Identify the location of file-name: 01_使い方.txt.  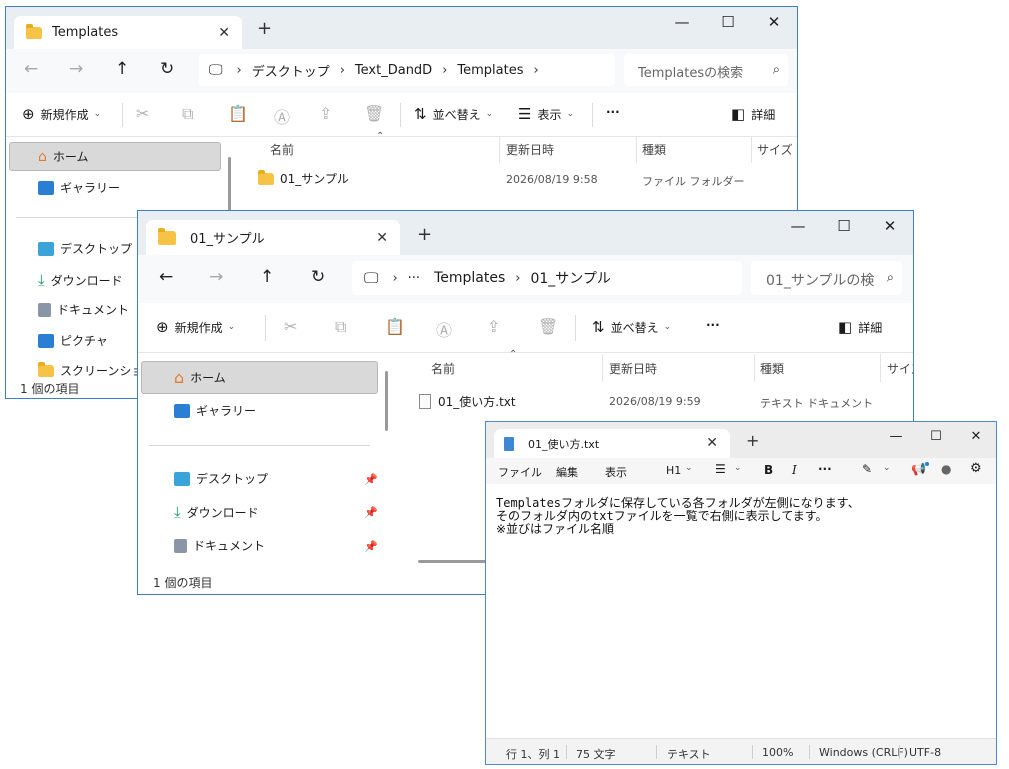
(477, 402).